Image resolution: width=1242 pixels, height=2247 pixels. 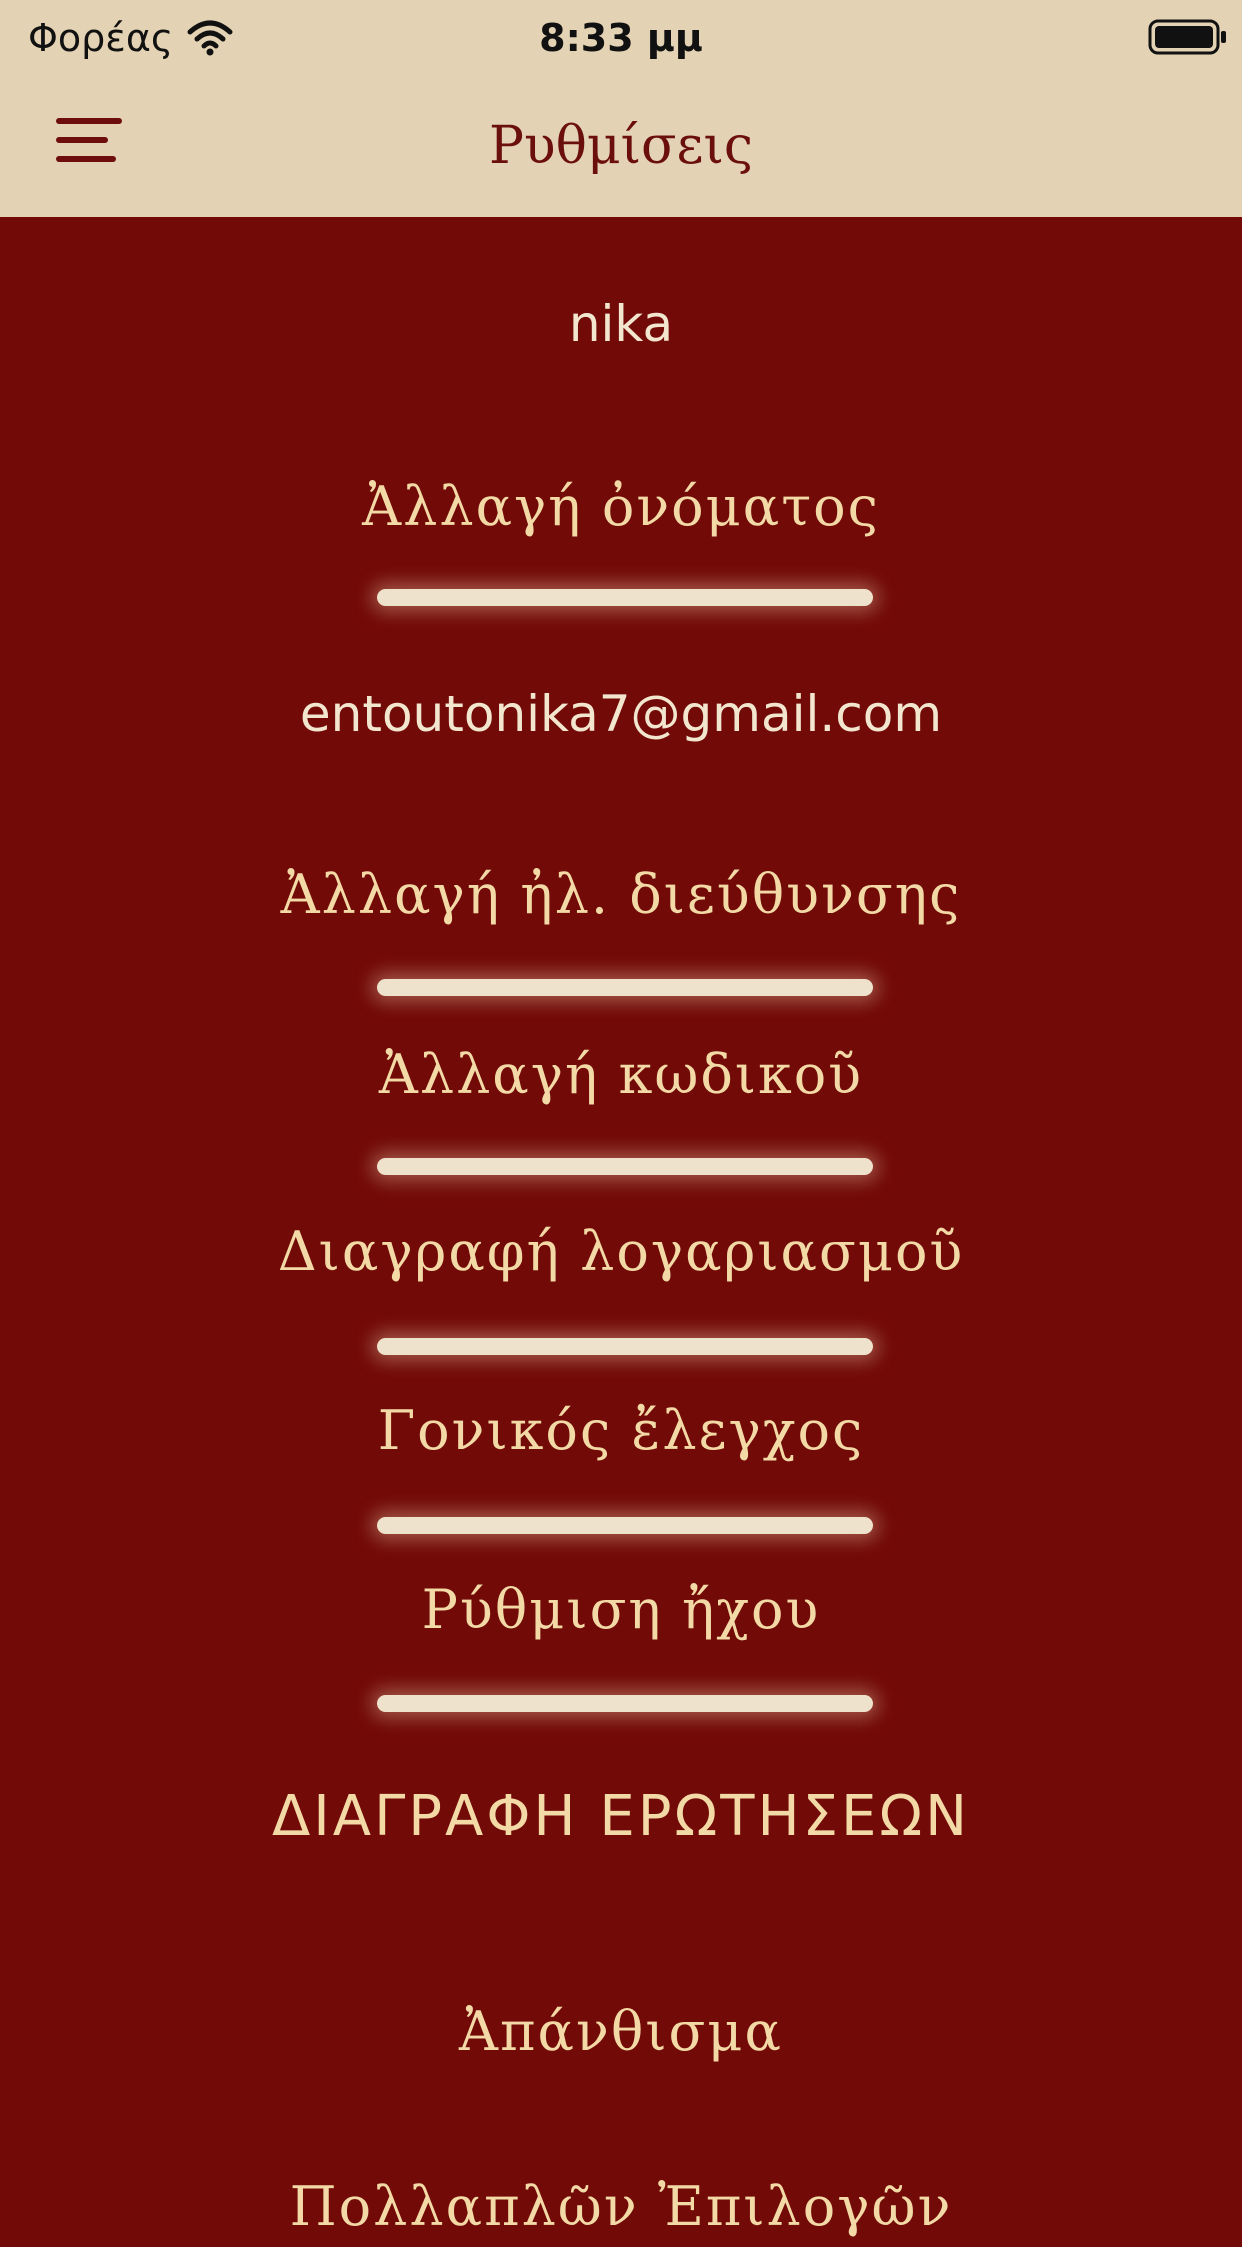 I want to click on change-name-button: Ἀλλαγή ὀνόματος, so click(x=621, y=507).